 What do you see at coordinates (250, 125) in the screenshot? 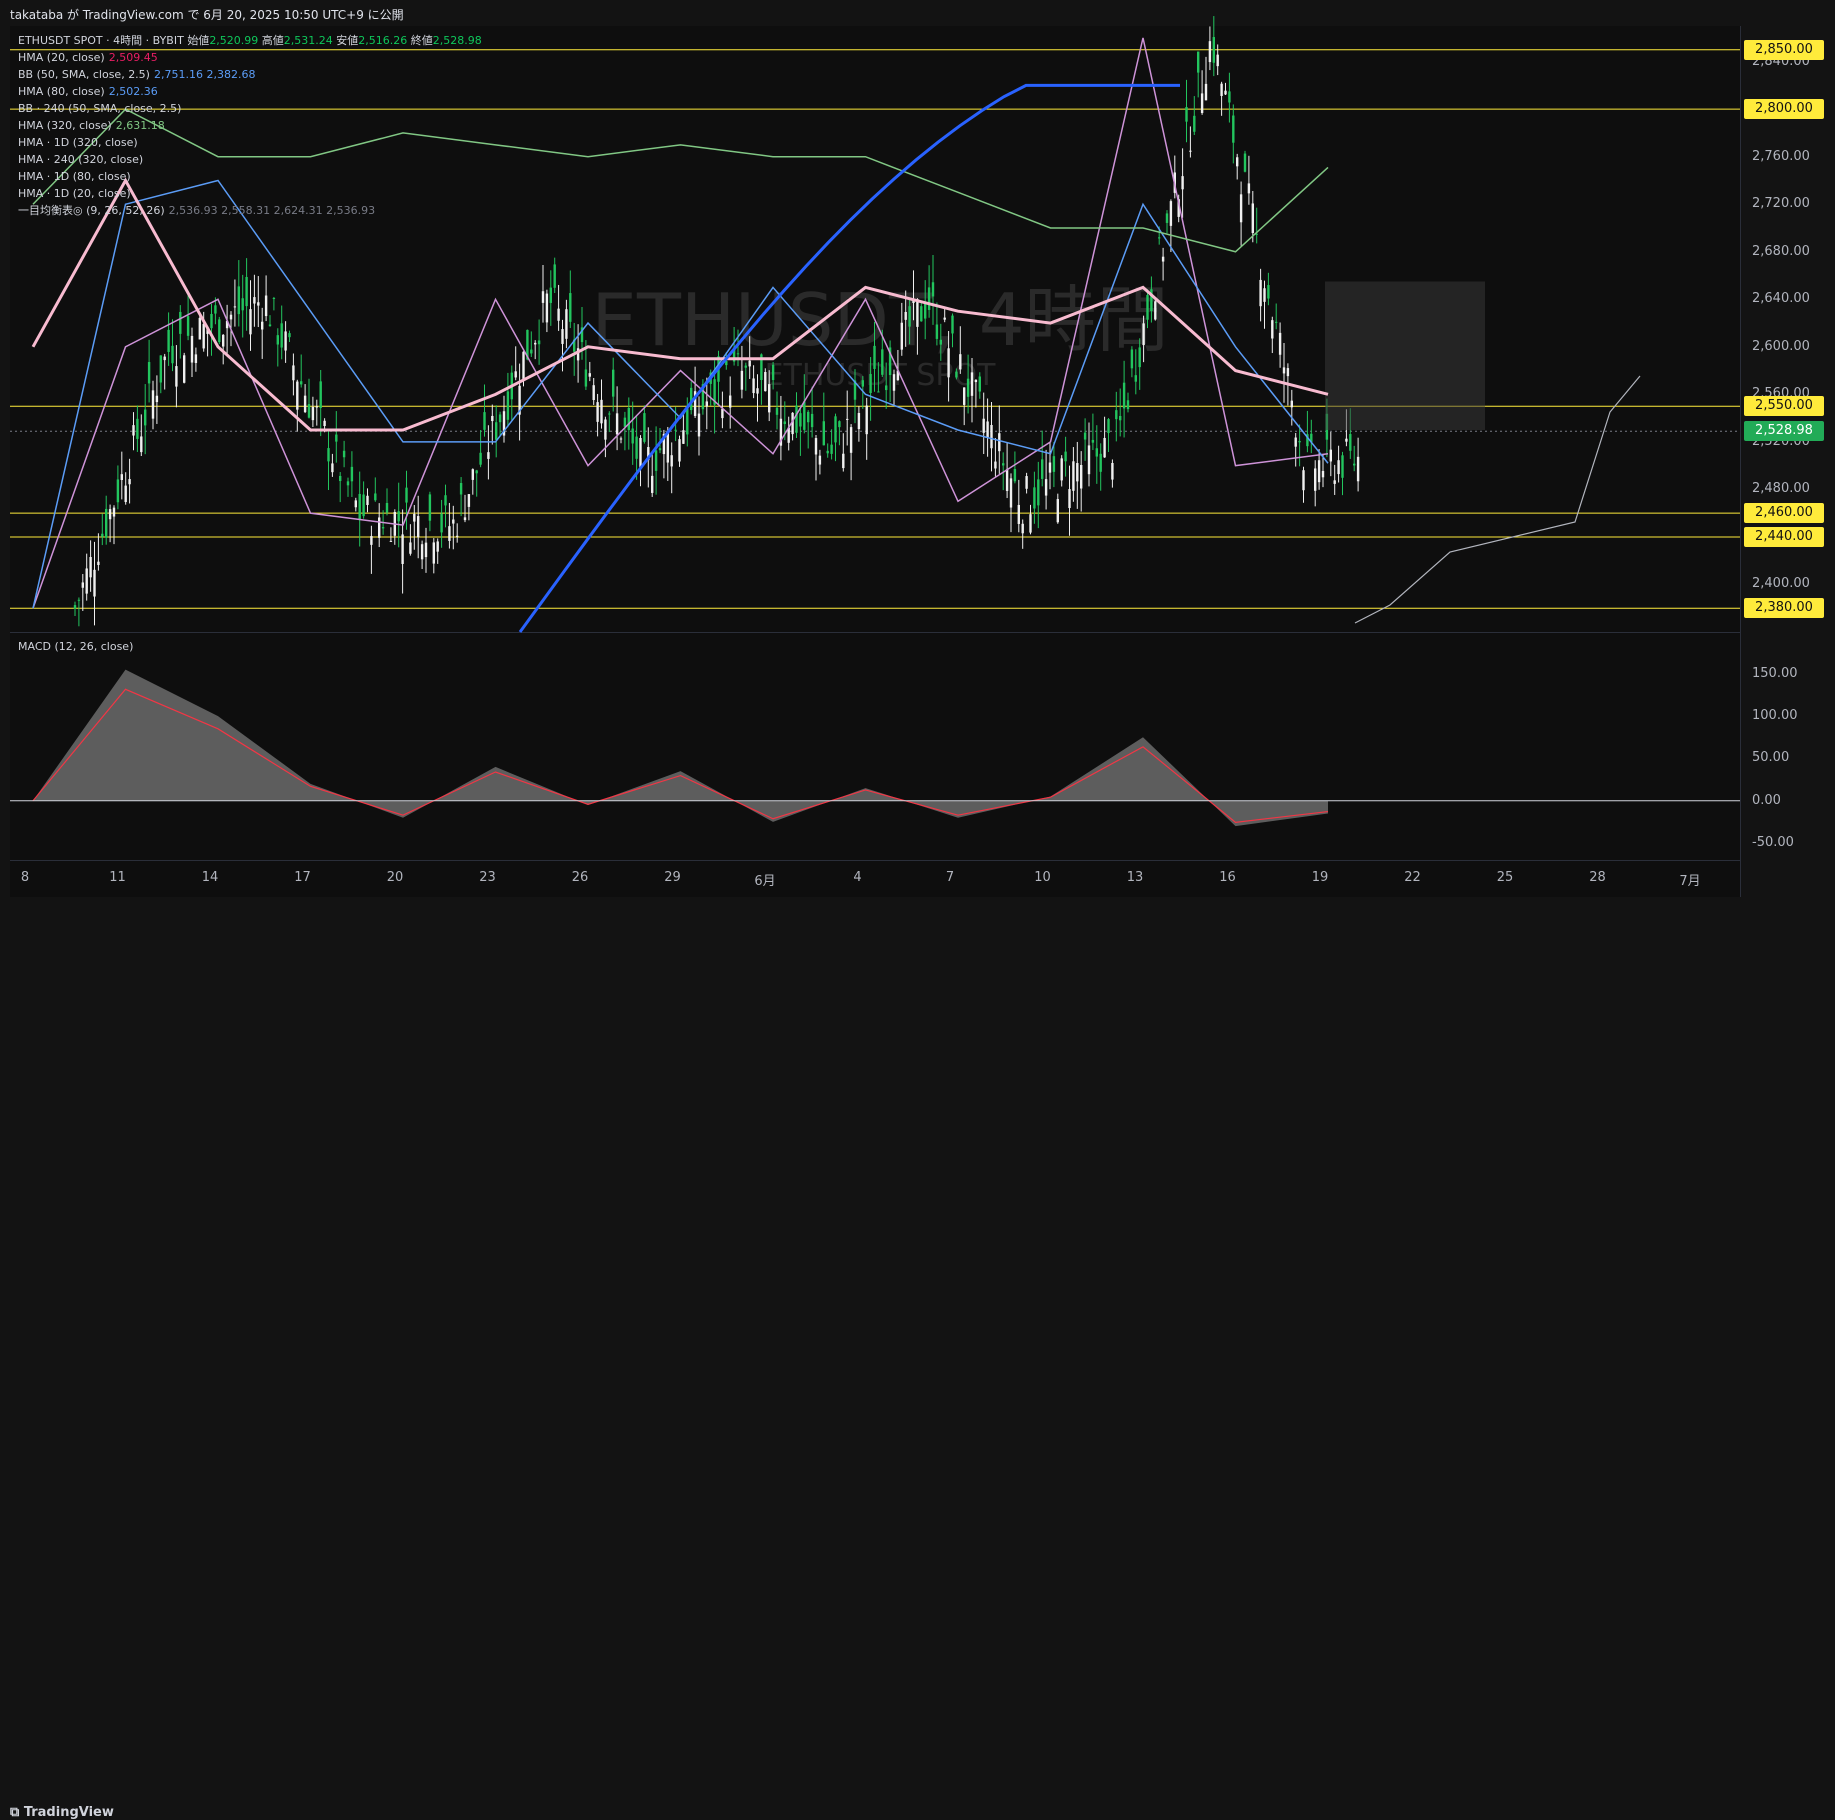
I see `legend-indicator-row: HMA (320, close)2,631.18` at bounding box center [250, 125].